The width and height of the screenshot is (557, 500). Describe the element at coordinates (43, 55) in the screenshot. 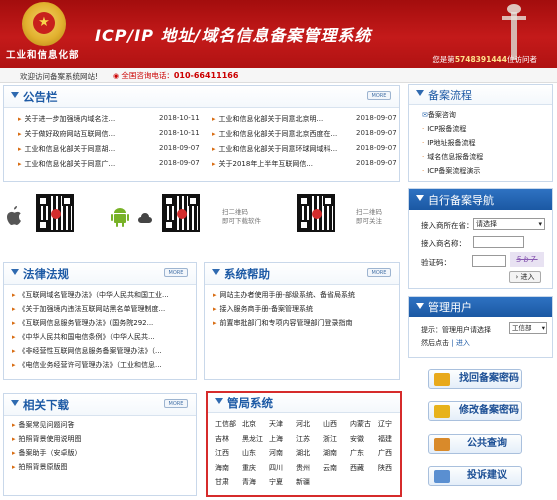

I see `org-name: 工业和信息化部` at that location.